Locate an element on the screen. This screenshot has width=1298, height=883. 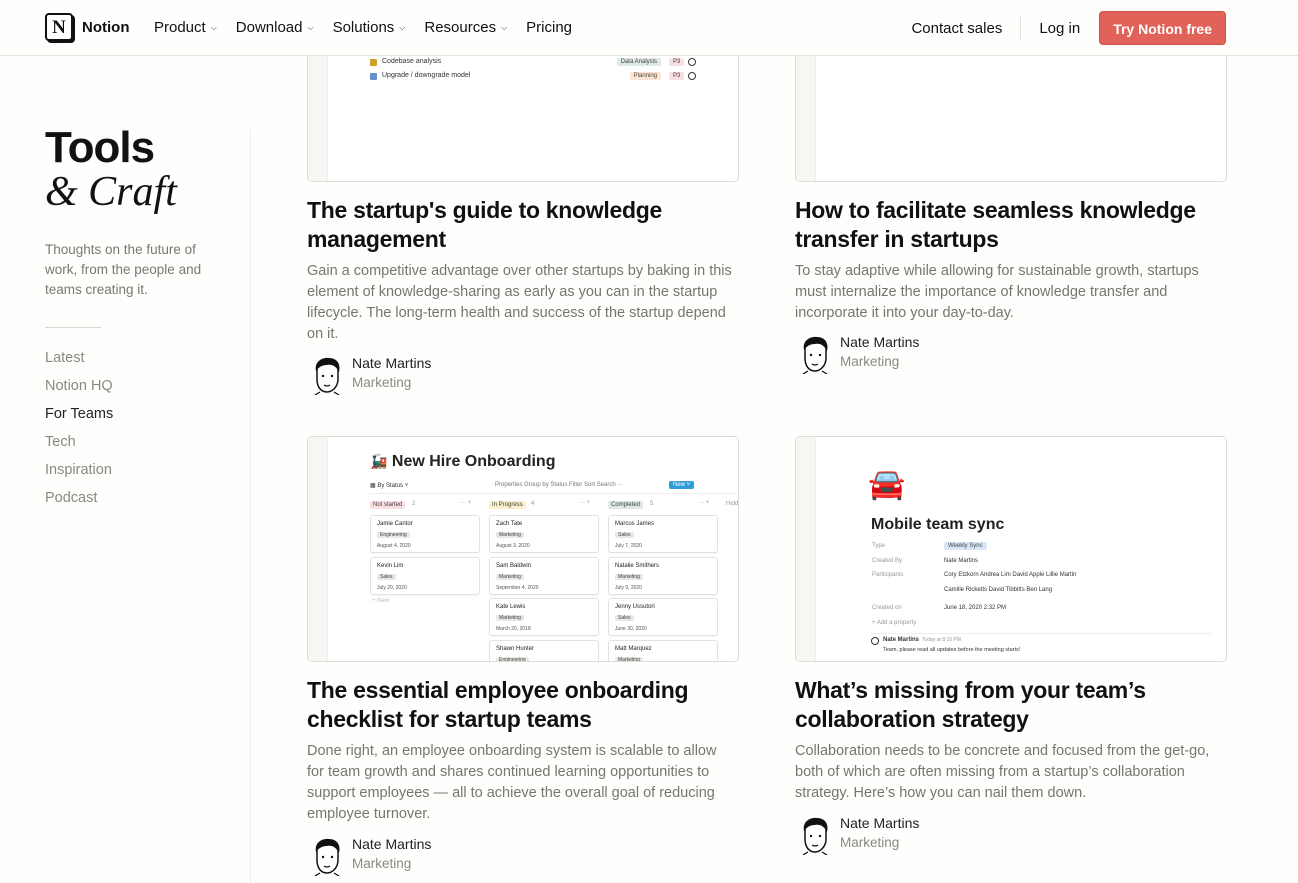
sidebar-item-latest: Latest is located at coordinates (79, 362).